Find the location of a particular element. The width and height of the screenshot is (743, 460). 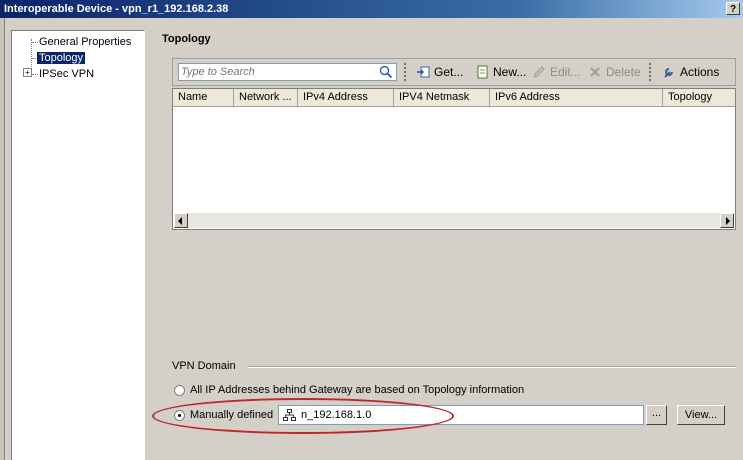

column-header-ipv6-address: IPv6 Address is located at coordinates (576, 97).